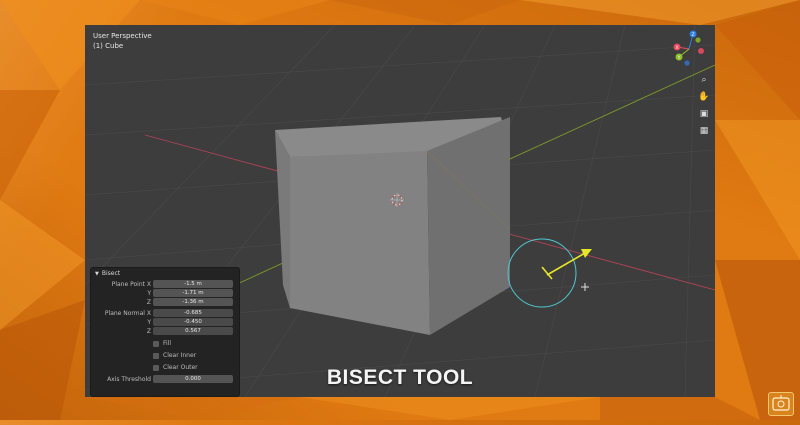 The width and height of the screenshot is (800, 425). I want to click on plane-point-z-field: -1.36 m, so click(193, 302).